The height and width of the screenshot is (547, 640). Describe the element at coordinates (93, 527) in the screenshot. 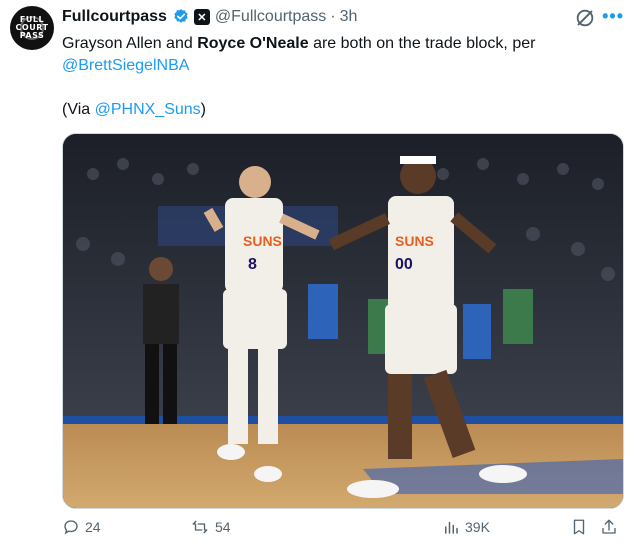

I see `reply-count: 24` at that location.